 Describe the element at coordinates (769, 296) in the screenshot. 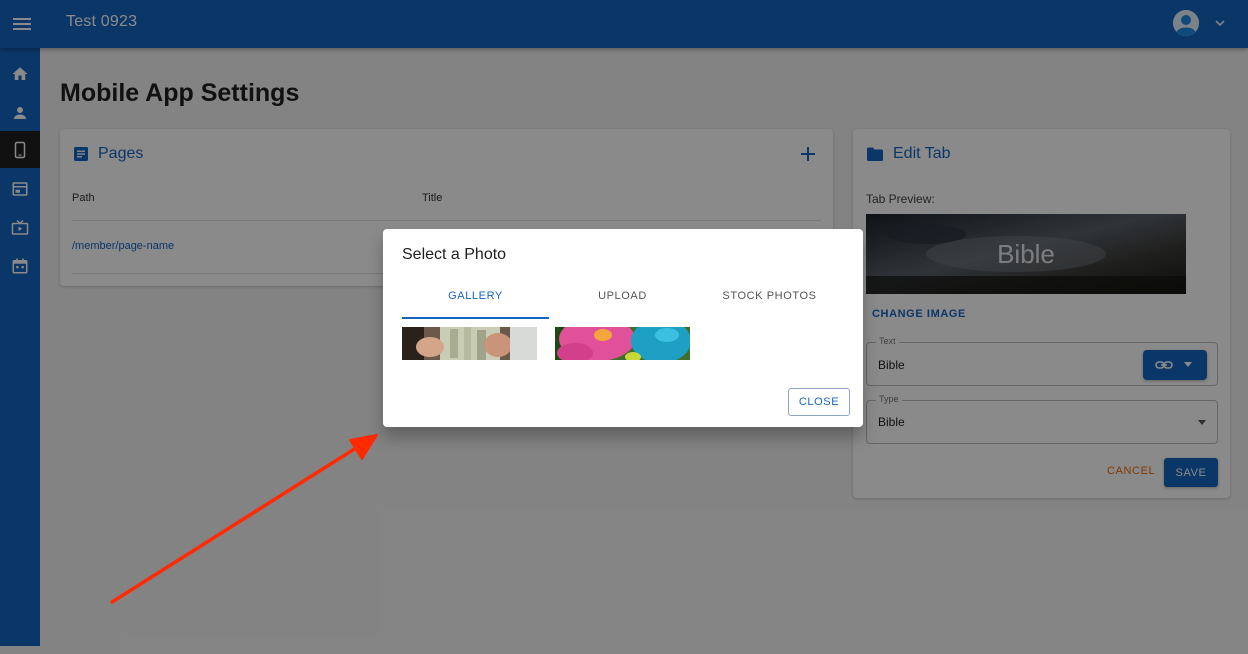

I see `tab-stock-photos: STOCK PHOTOS` at that location.